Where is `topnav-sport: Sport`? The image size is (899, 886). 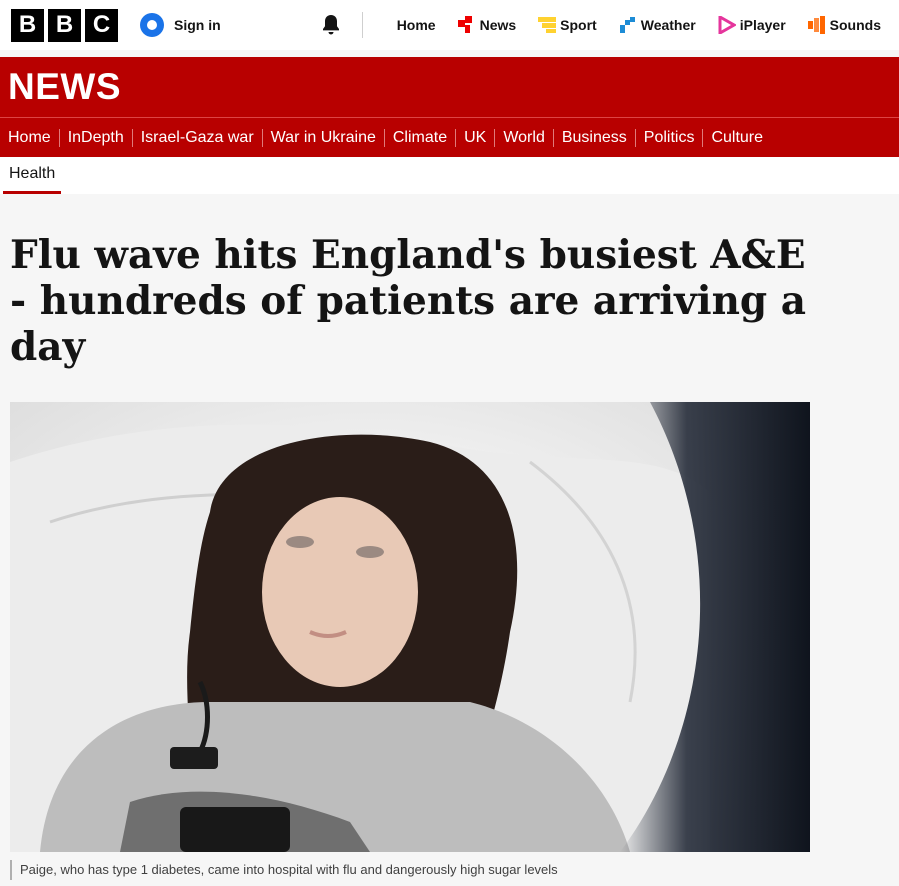
topnav-sport: Sport is located at coordinates (567, 25).